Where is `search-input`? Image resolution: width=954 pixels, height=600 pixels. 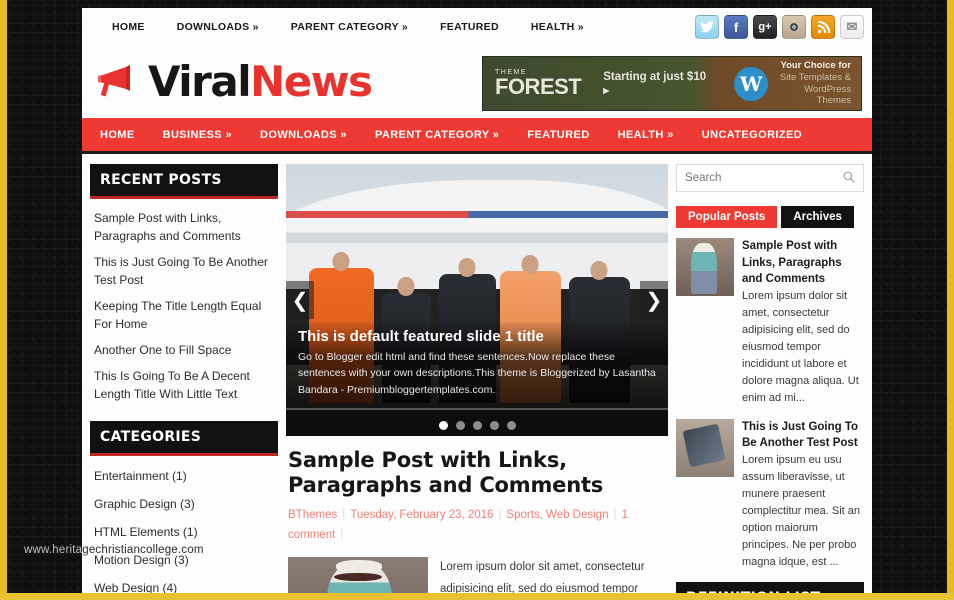
search-input is located at coordinates (764, 178).